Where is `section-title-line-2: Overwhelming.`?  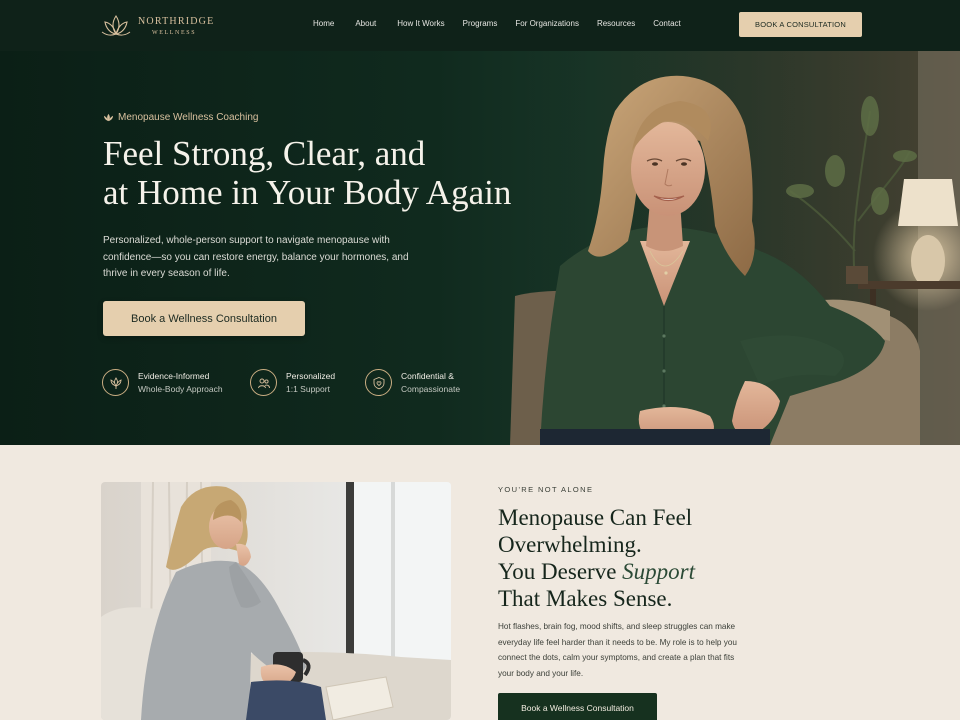 section-title-line-2: Overwhelming. is located at coordinates (570, 544).